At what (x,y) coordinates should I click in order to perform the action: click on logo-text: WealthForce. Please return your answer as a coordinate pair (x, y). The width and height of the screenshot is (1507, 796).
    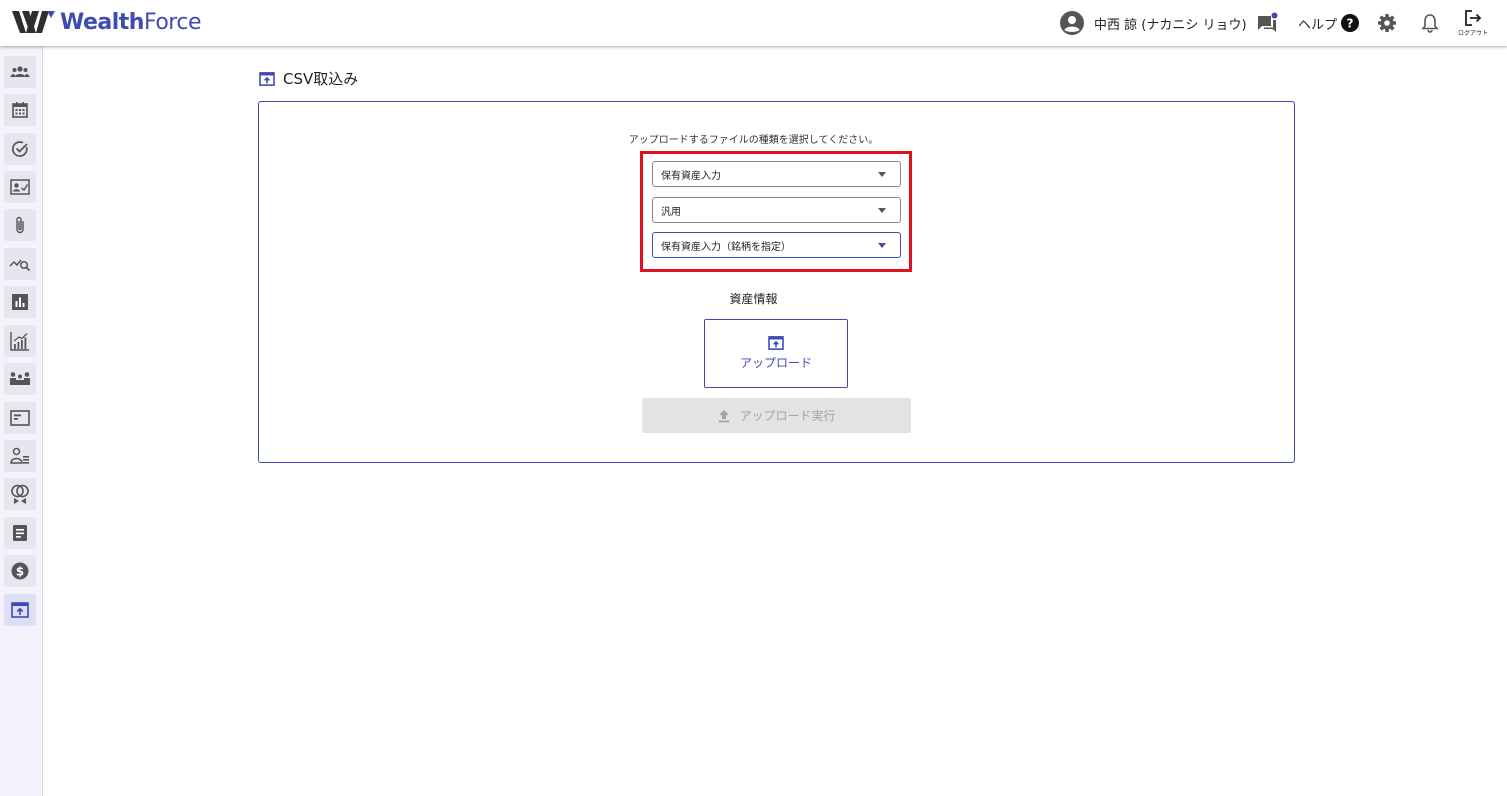
    Looking at the image, I should click on (131, 22).